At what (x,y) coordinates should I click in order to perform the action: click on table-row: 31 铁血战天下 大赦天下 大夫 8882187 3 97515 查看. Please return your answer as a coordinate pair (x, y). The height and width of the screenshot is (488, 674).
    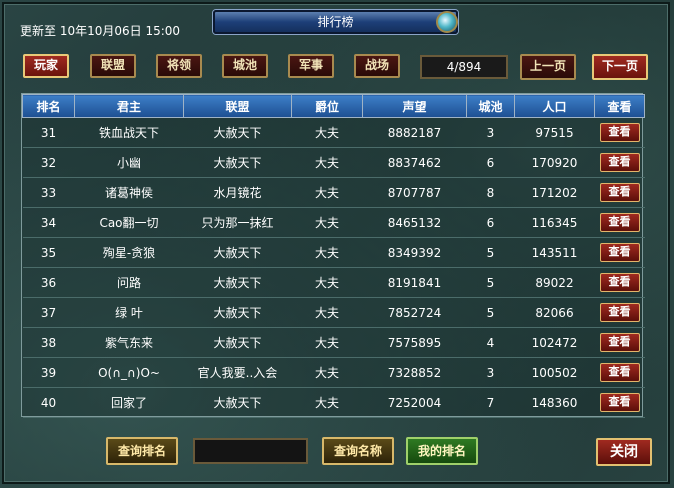
    Looking at the image, I should click on (333, 132).